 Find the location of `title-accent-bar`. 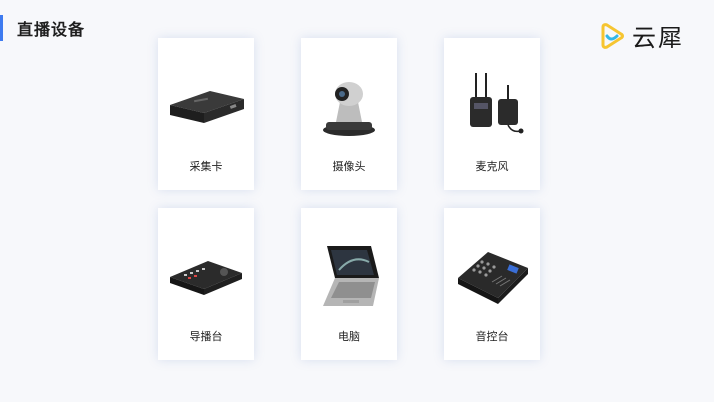

title-accent-bar is located at coordinates (1, 28).